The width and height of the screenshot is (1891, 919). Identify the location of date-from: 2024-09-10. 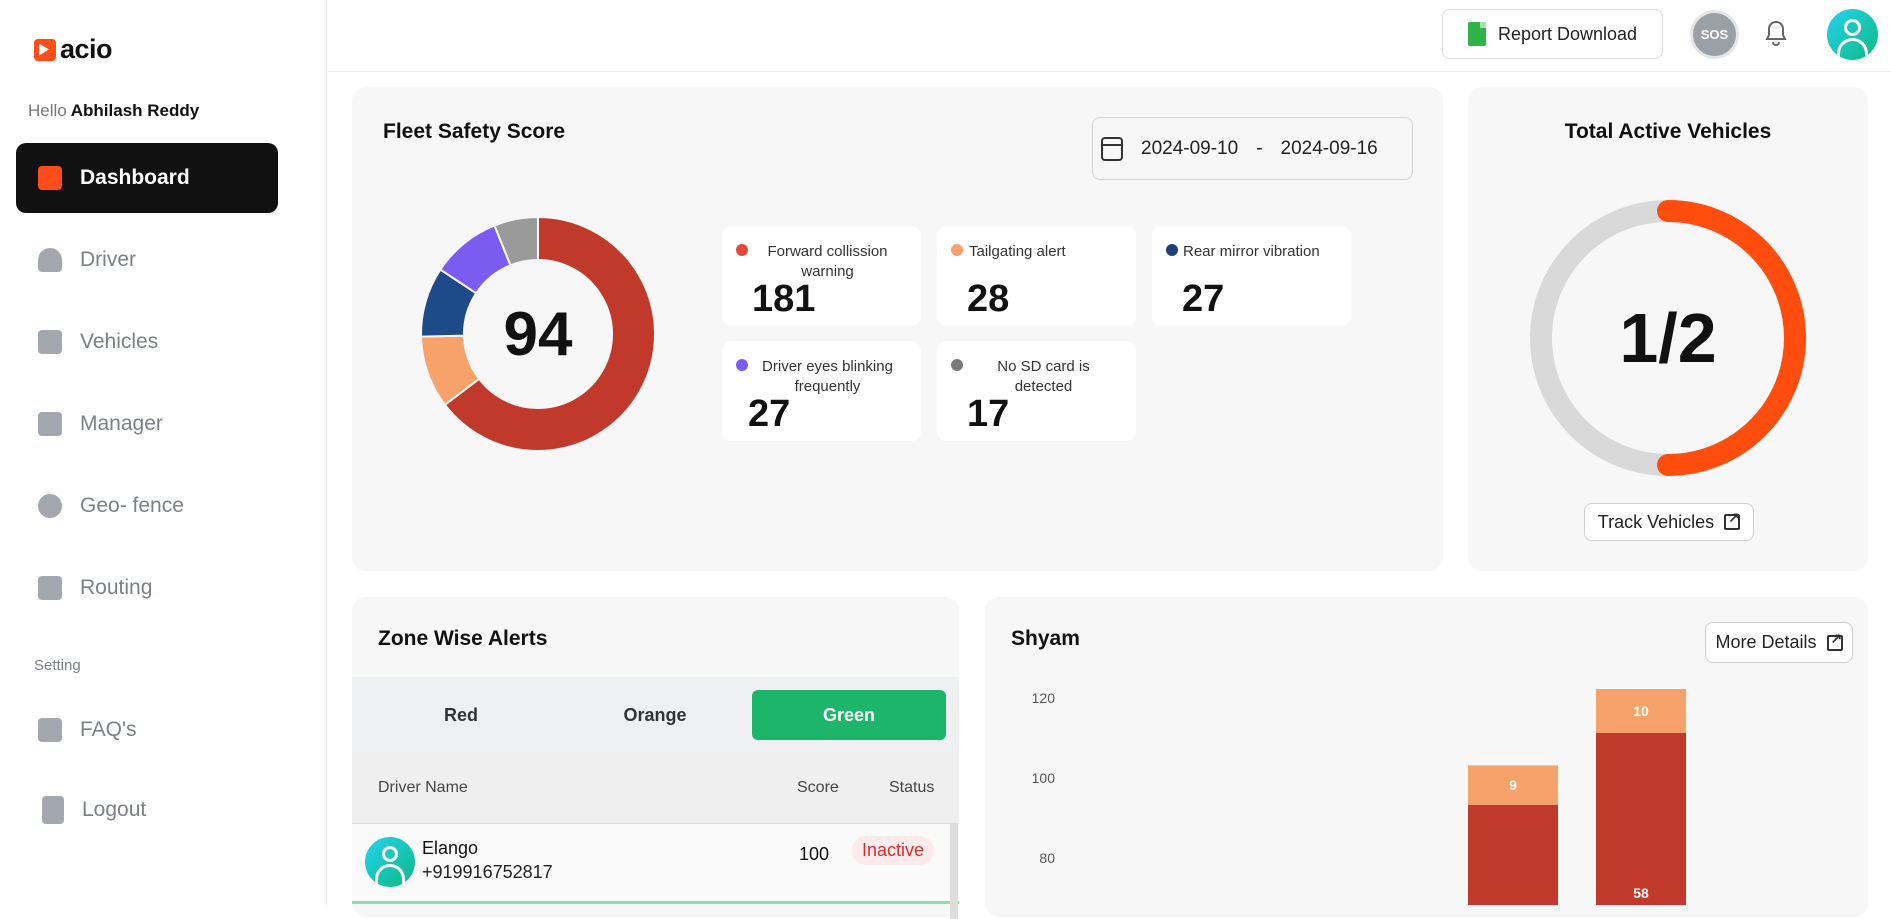
(1190, 148).